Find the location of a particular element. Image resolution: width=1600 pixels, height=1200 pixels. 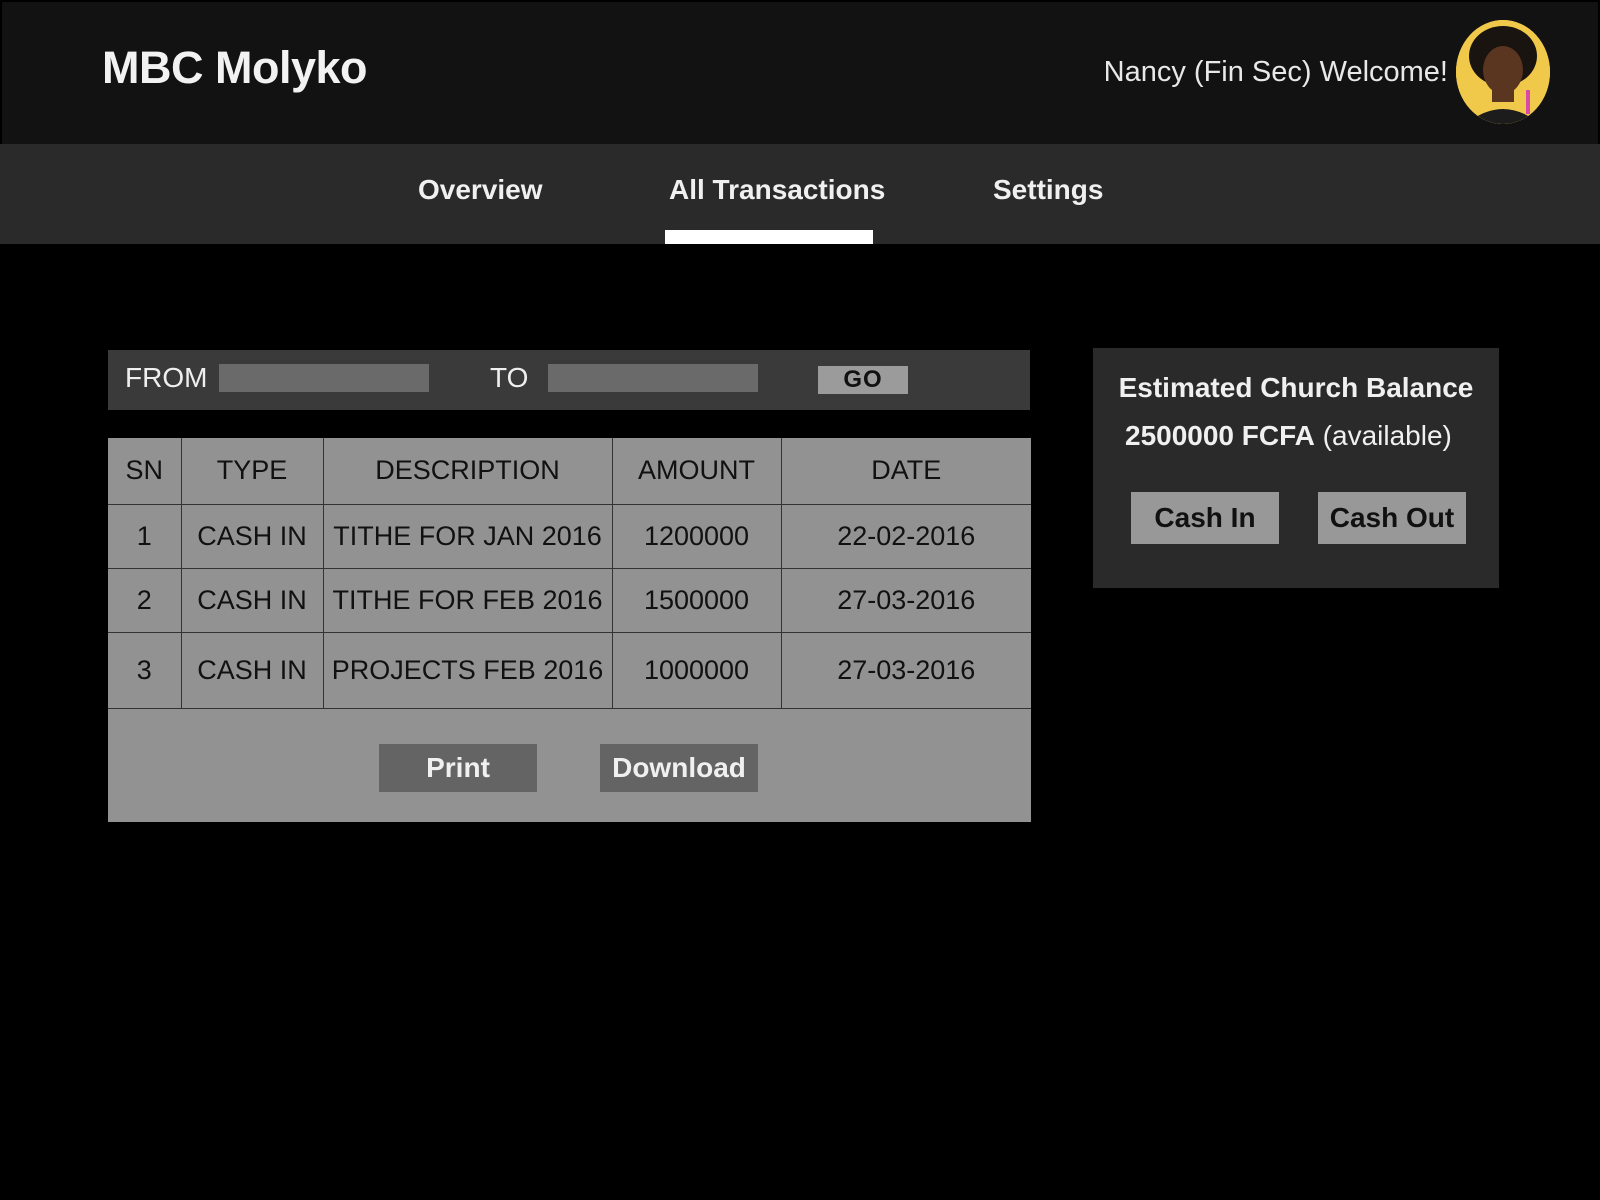

balance-amount: 2500000 FCFA is located at coordinates (1220, 435).